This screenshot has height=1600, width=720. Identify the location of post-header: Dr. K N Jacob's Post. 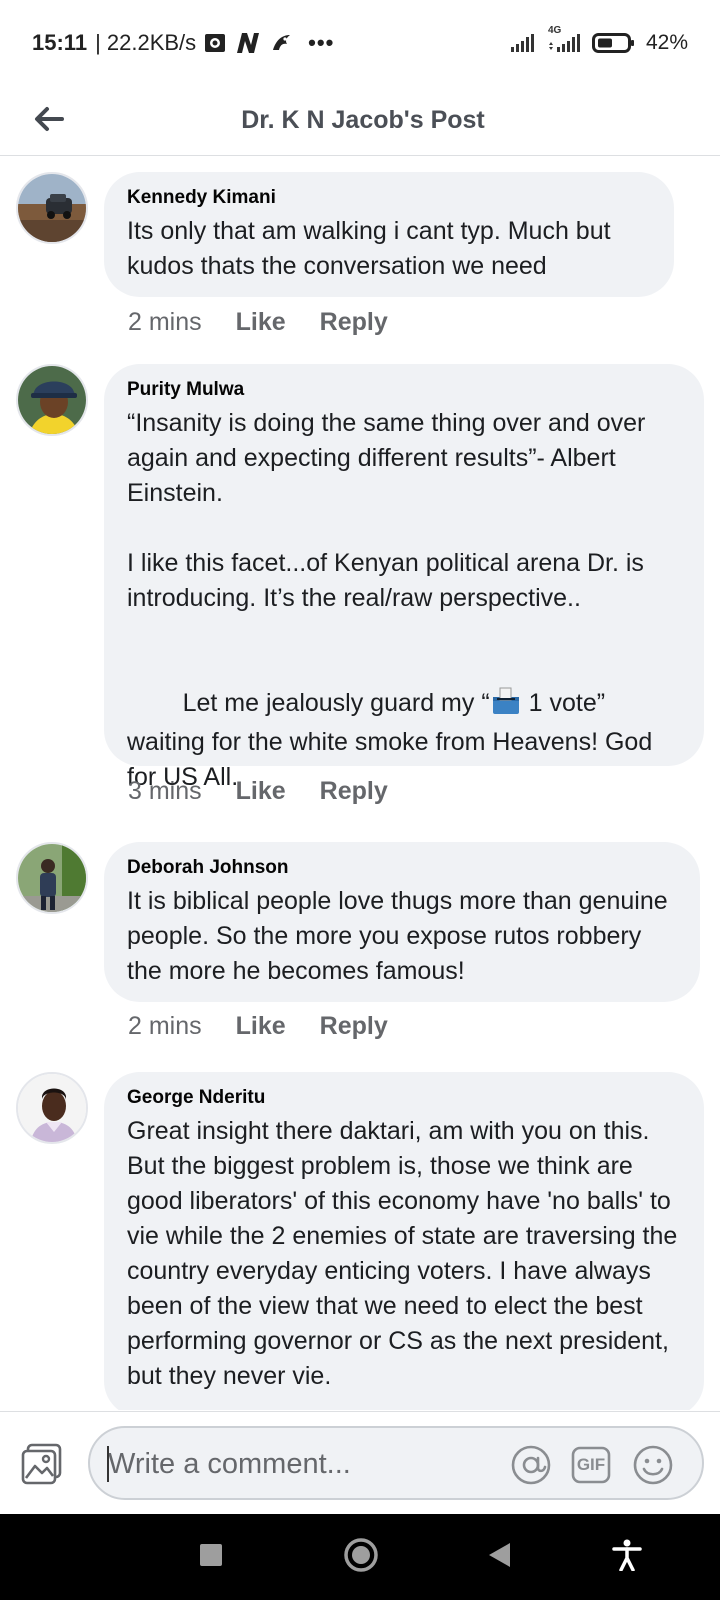
(360, 121).